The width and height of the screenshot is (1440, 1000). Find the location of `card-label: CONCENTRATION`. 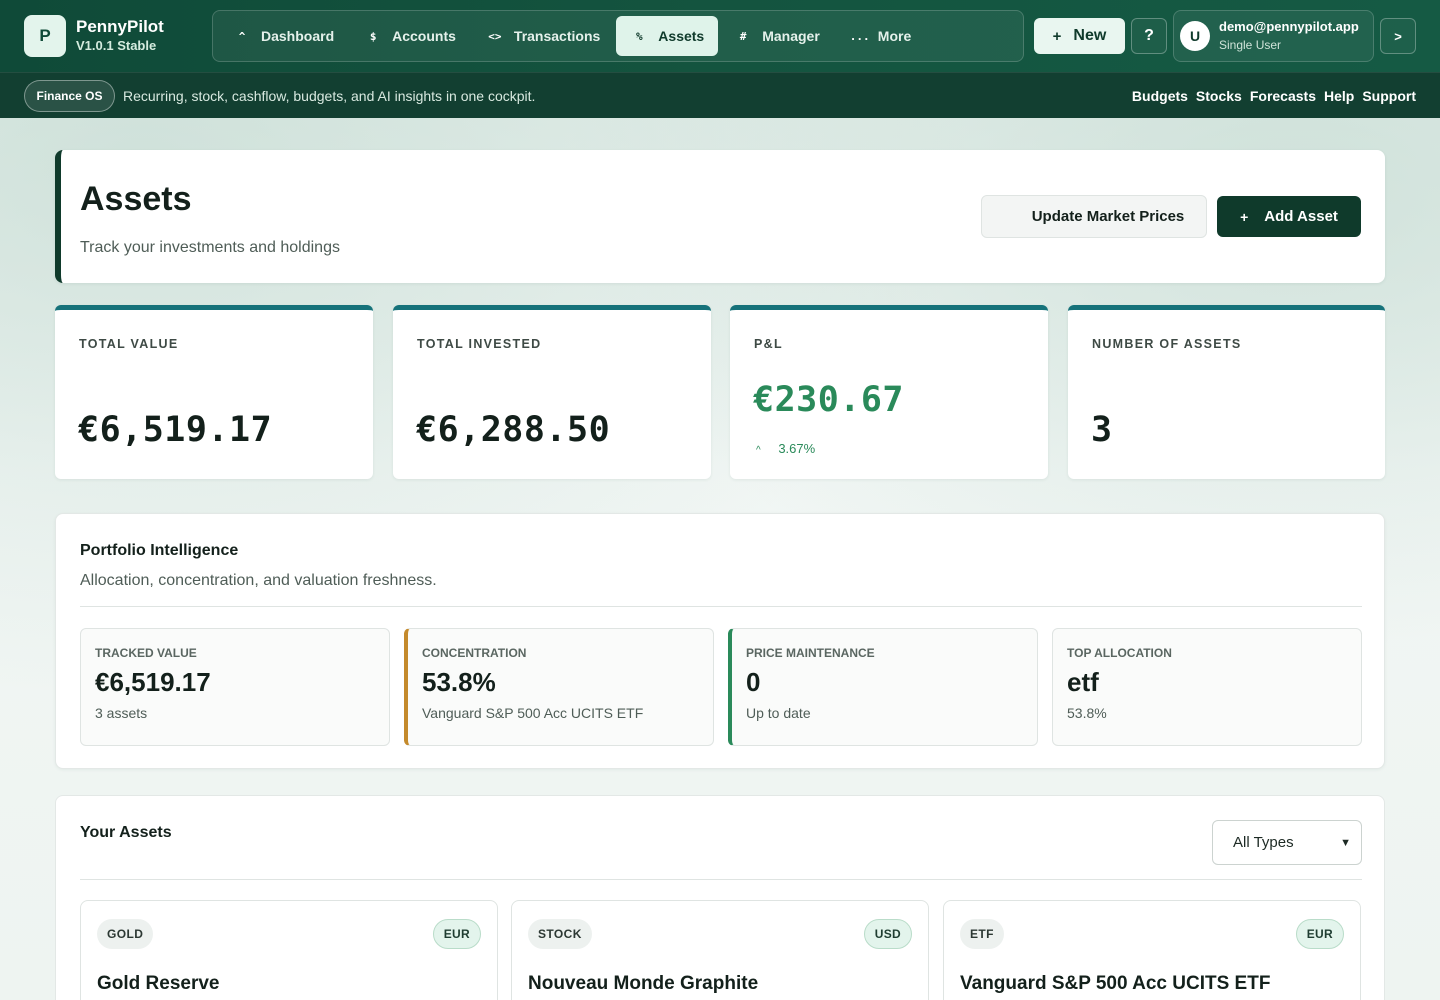

card-label: CONCENTRATION is located at coordinates (474, 653).